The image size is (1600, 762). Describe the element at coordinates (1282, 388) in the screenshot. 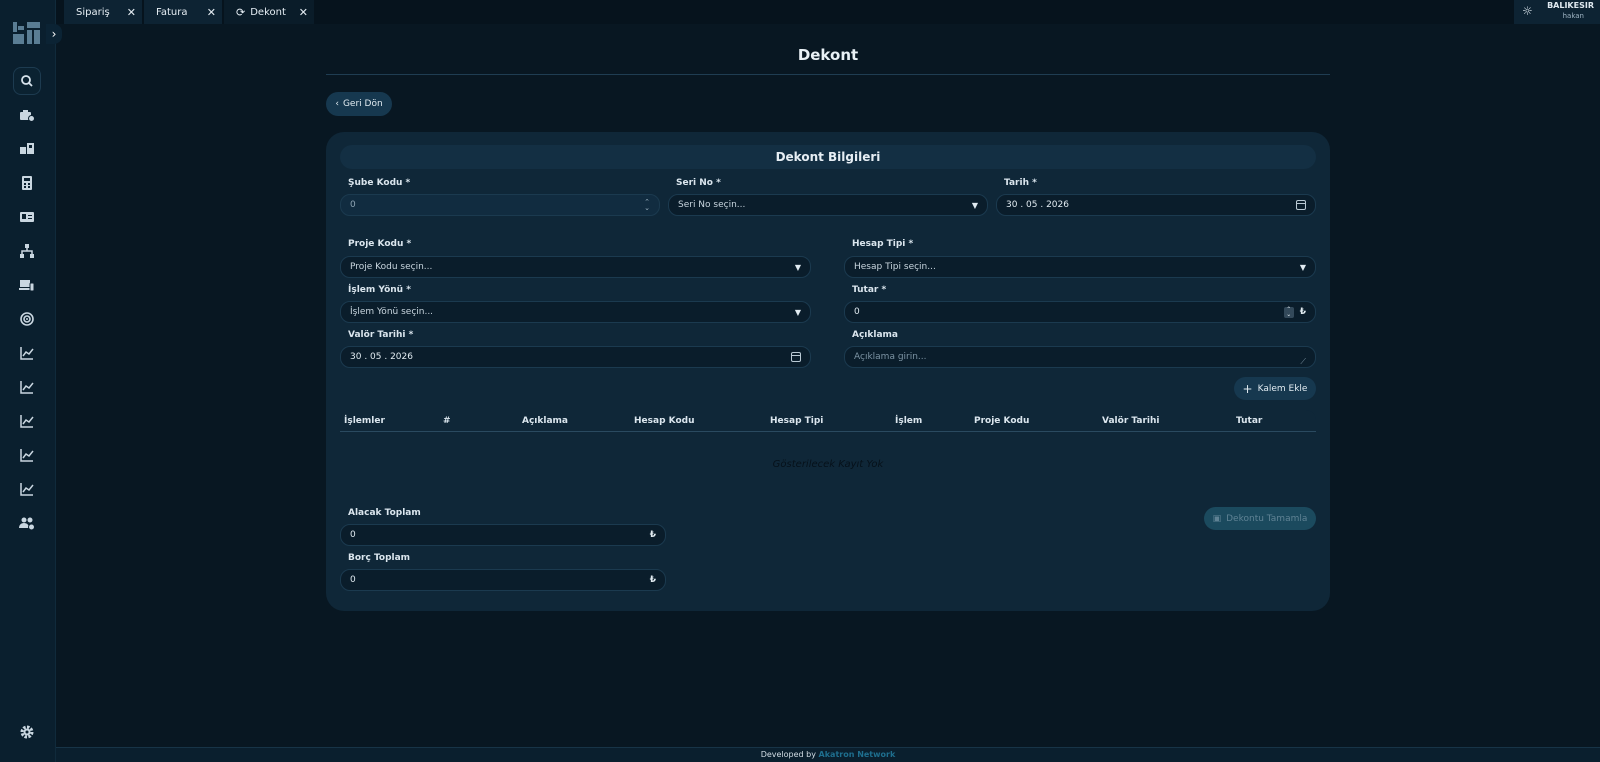

I see `add-item-label: Kalem Ekle` at that location.